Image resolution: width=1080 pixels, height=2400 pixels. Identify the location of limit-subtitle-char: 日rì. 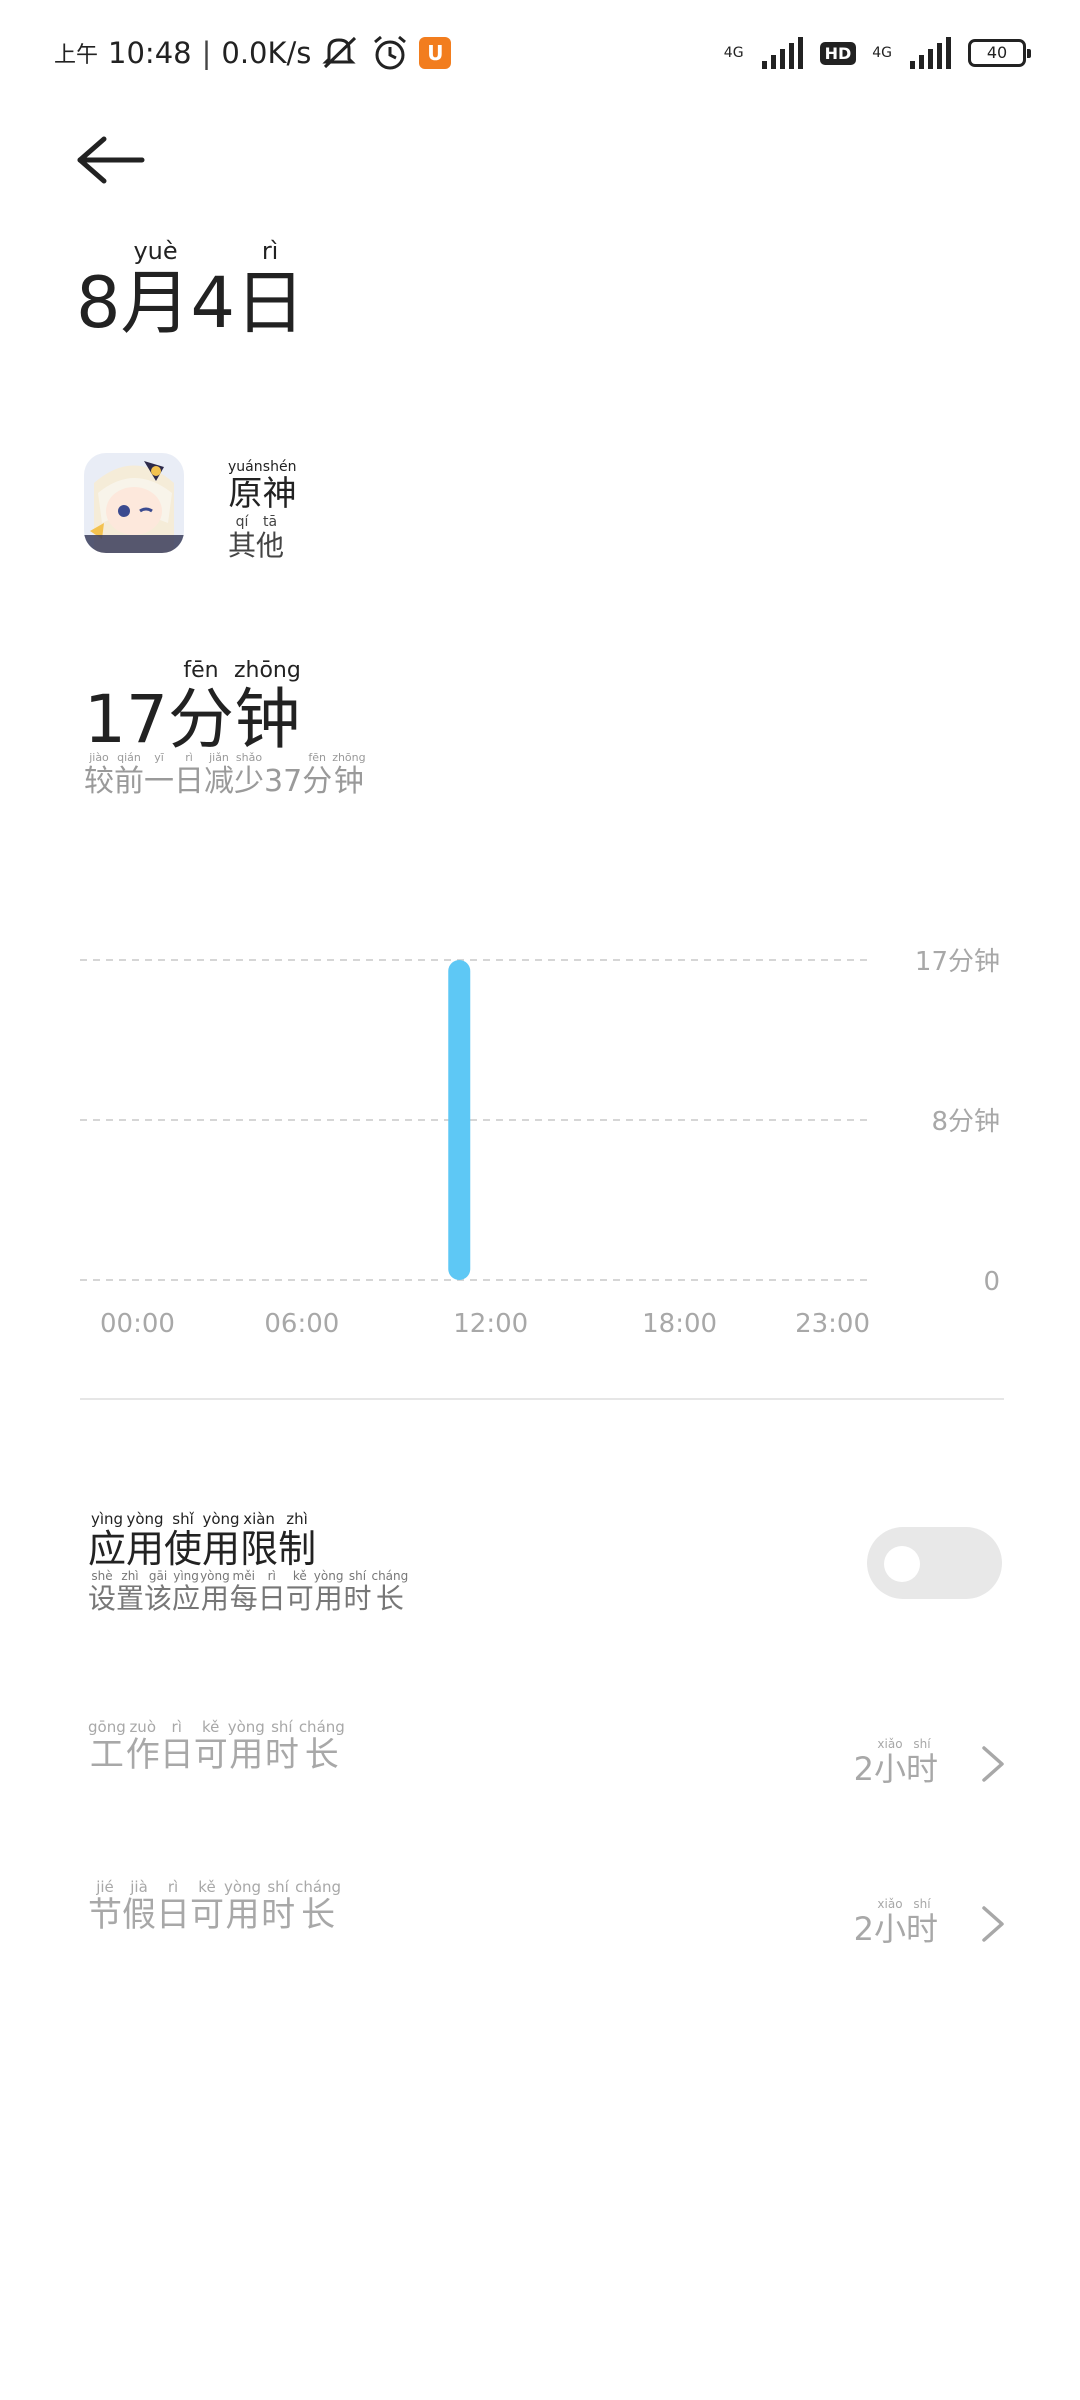
(271, 1592).